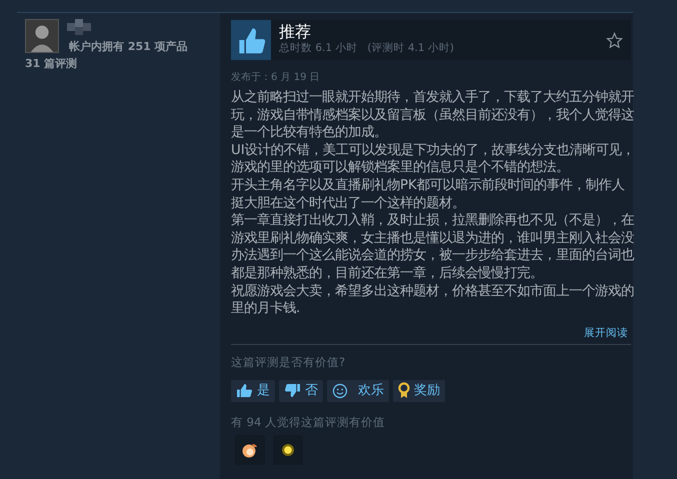 This screenshot has height=479, width=677. Describe the element at coordinates (358, 391) in the screenshot. I see `funny-button: 欢乐` at that location.